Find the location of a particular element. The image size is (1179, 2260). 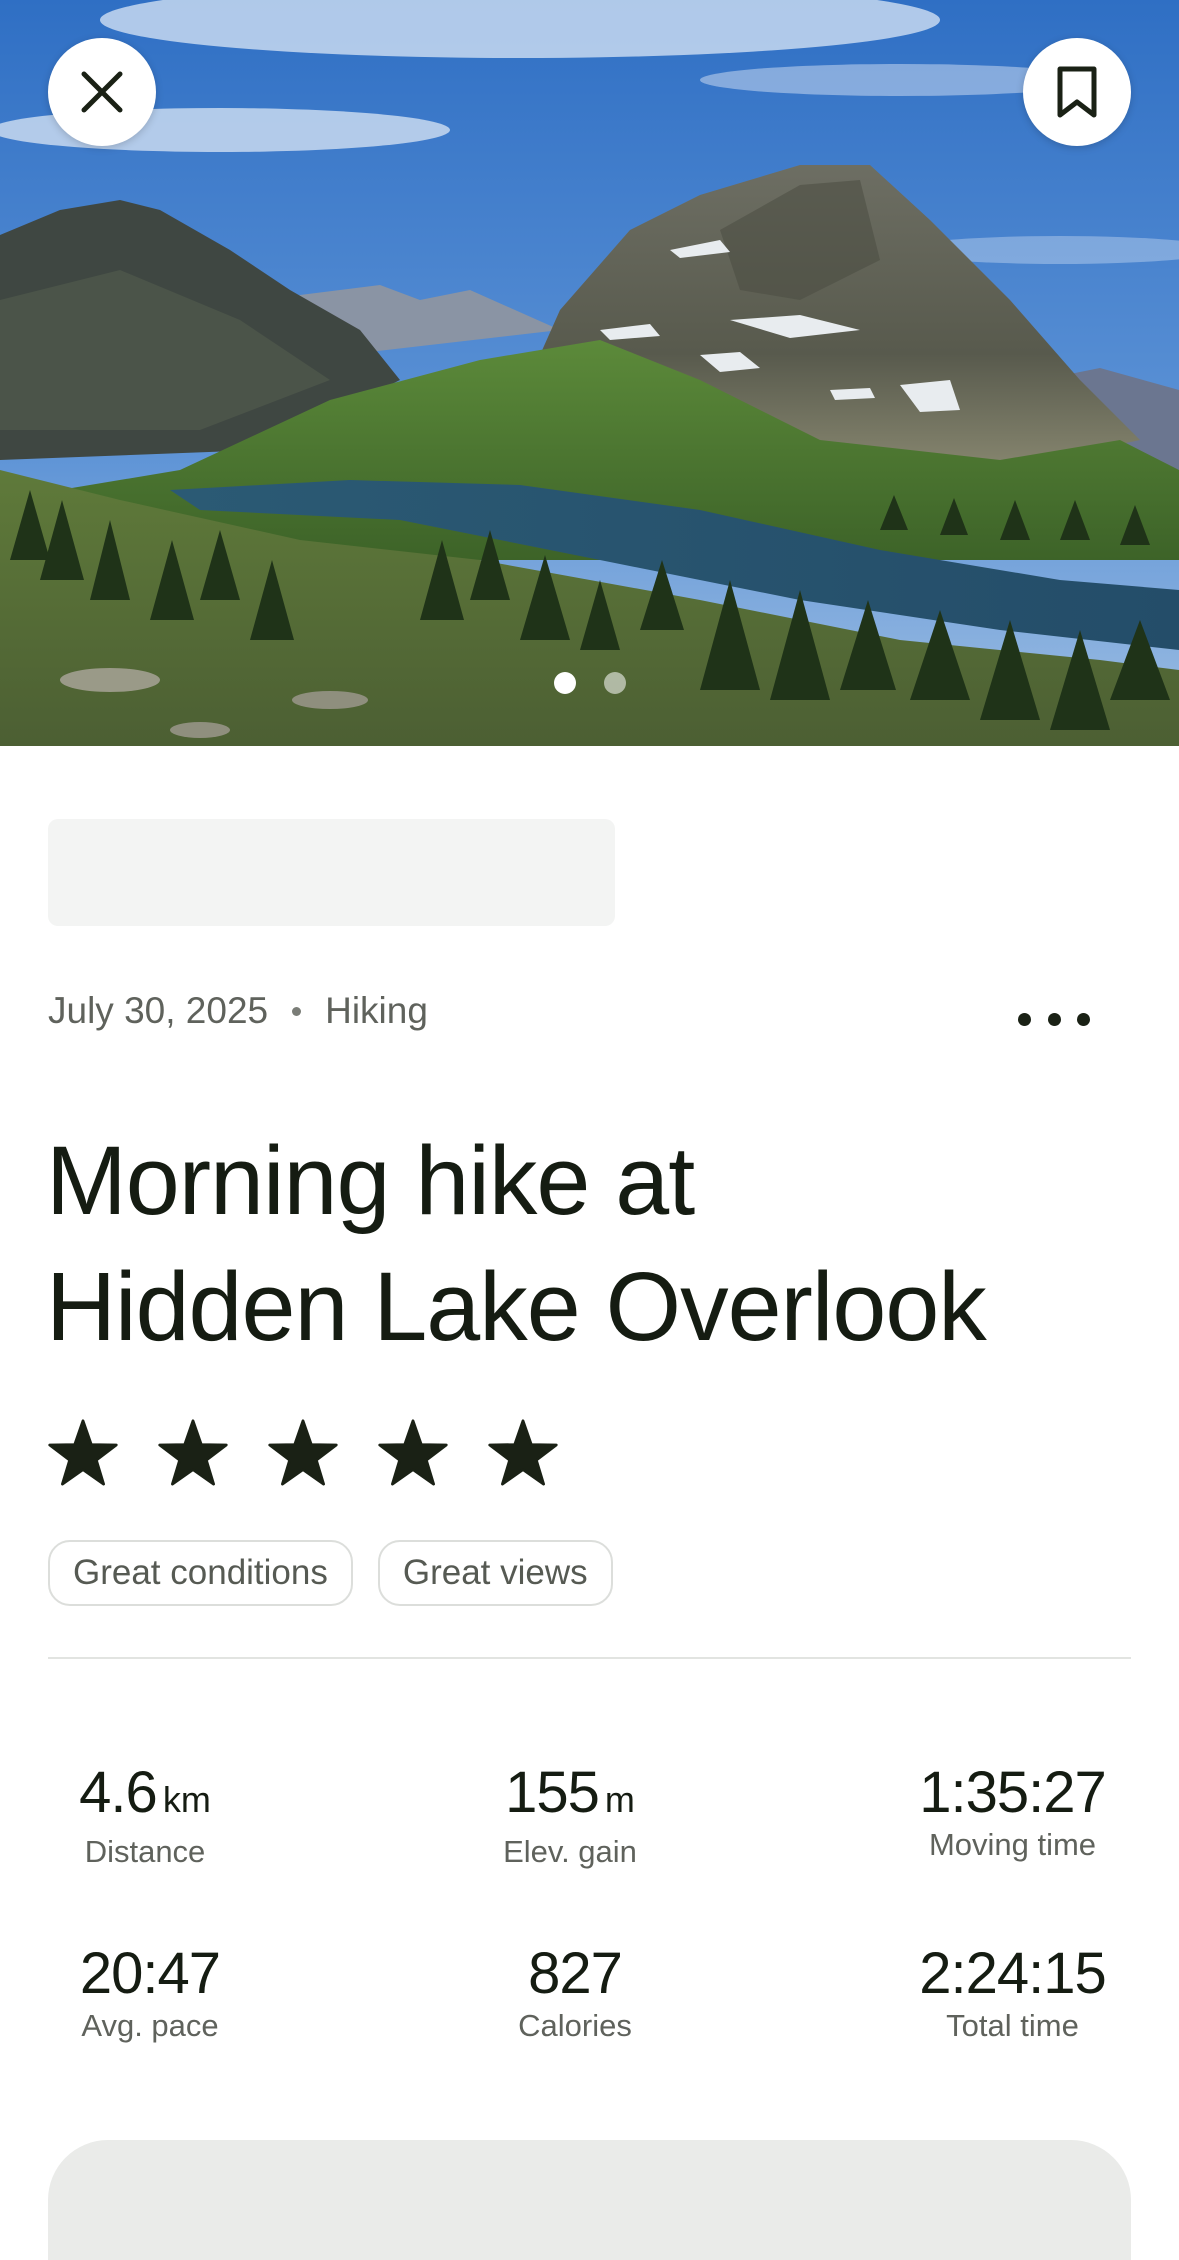

stat-total-time: 2:24:15 Total time is located at coordinates (1012, 1993).